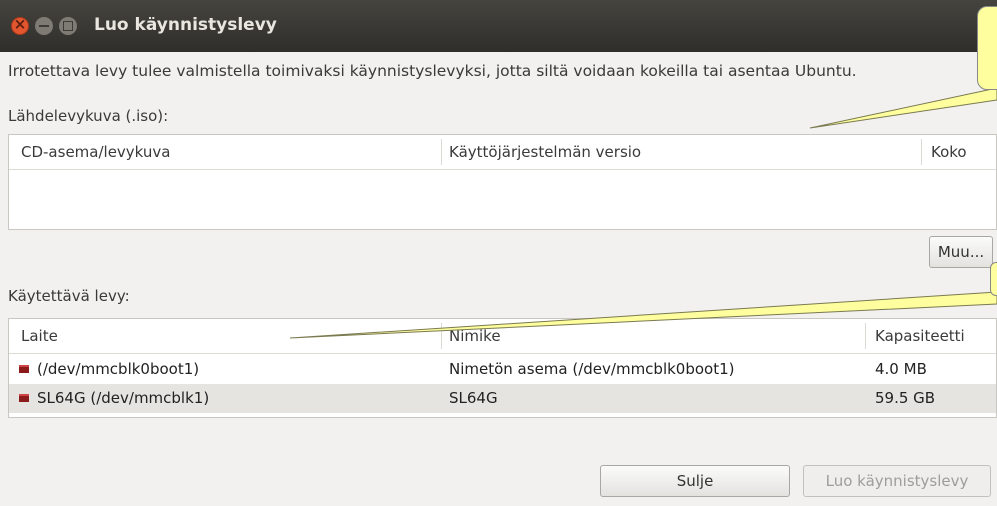 The image size is (997, 506). I want to click on callout-box-top, so click(987, 48).